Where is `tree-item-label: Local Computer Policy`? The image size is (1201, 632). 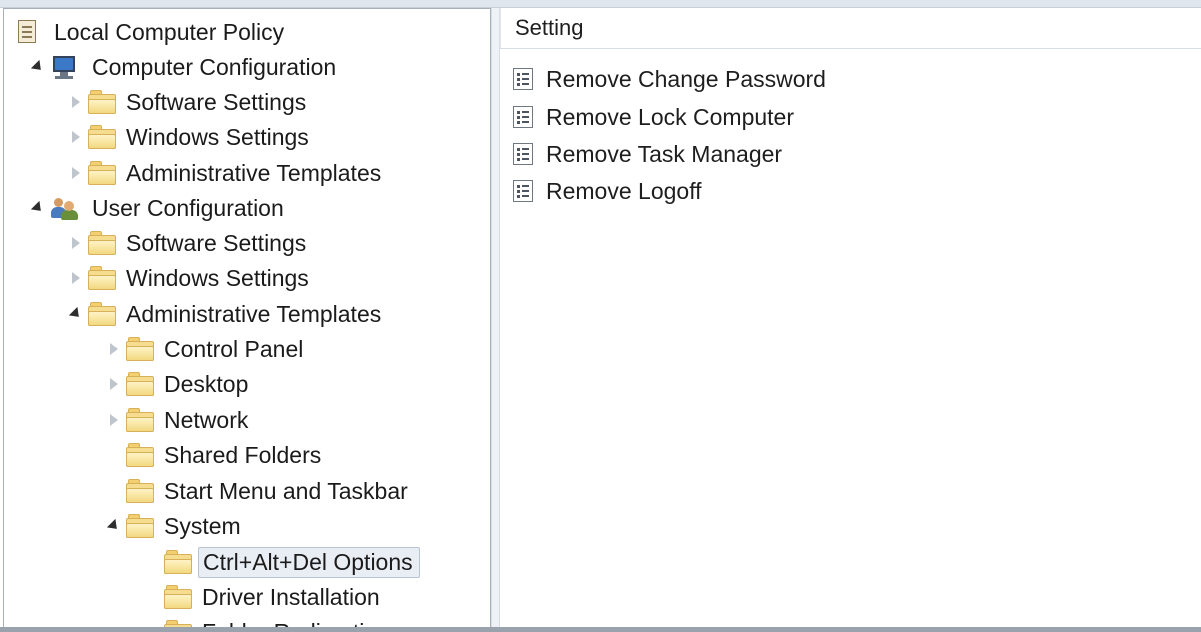
tree-item-label: Local Computer Policy is located at coordinates (169, 31).